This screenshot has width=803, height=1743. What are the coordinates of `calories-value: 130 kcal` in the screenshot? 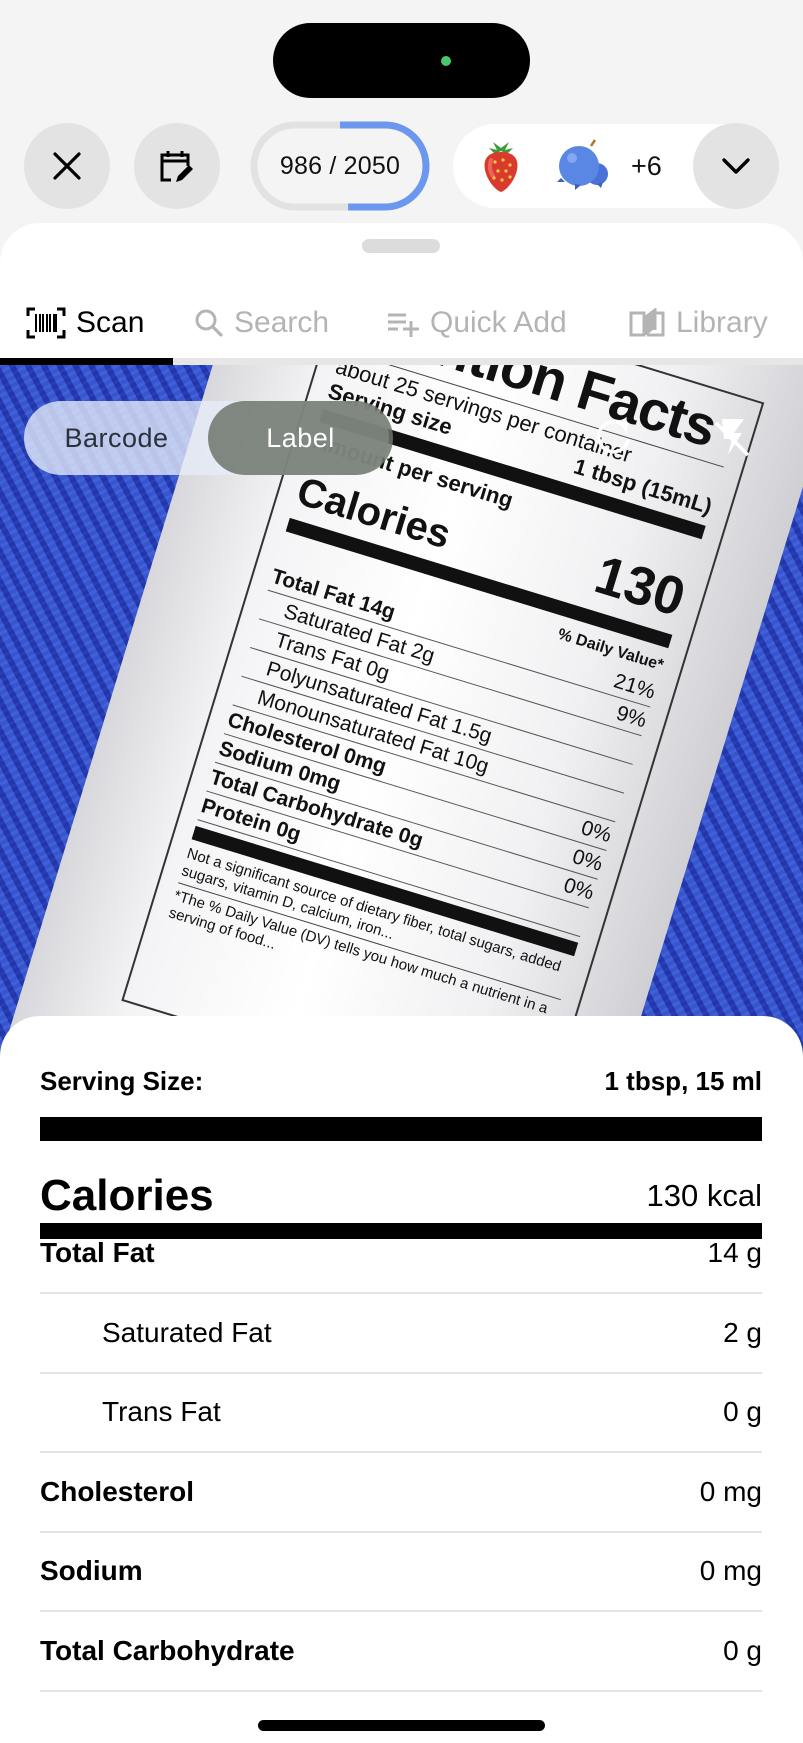 It's located at (704, 1195).